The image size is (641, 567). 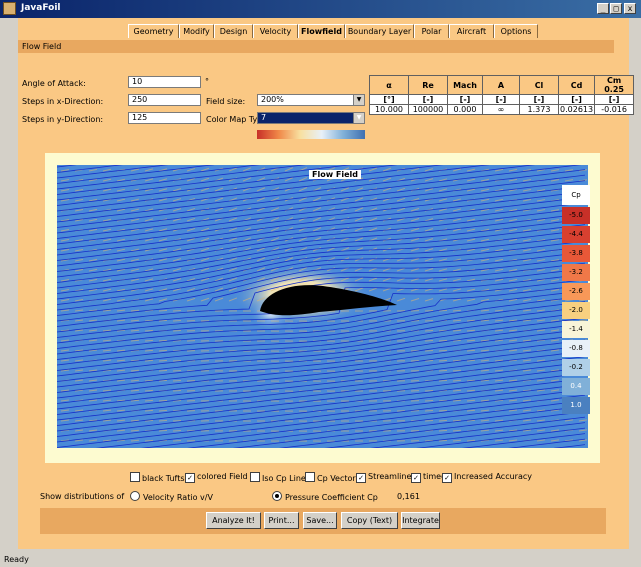 What do you see at coordinates (389, 109) in the screenshot?
I see `results-value-cell: 10.000` at bounding box center [389, 109].